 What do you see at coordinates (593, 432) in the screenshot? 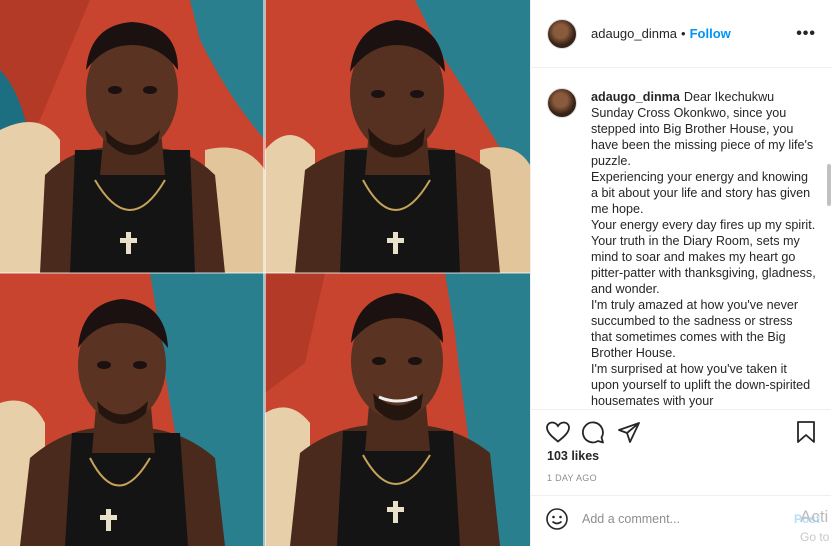
I see `speech-bubble-icon` at bounding box center [593, 432].